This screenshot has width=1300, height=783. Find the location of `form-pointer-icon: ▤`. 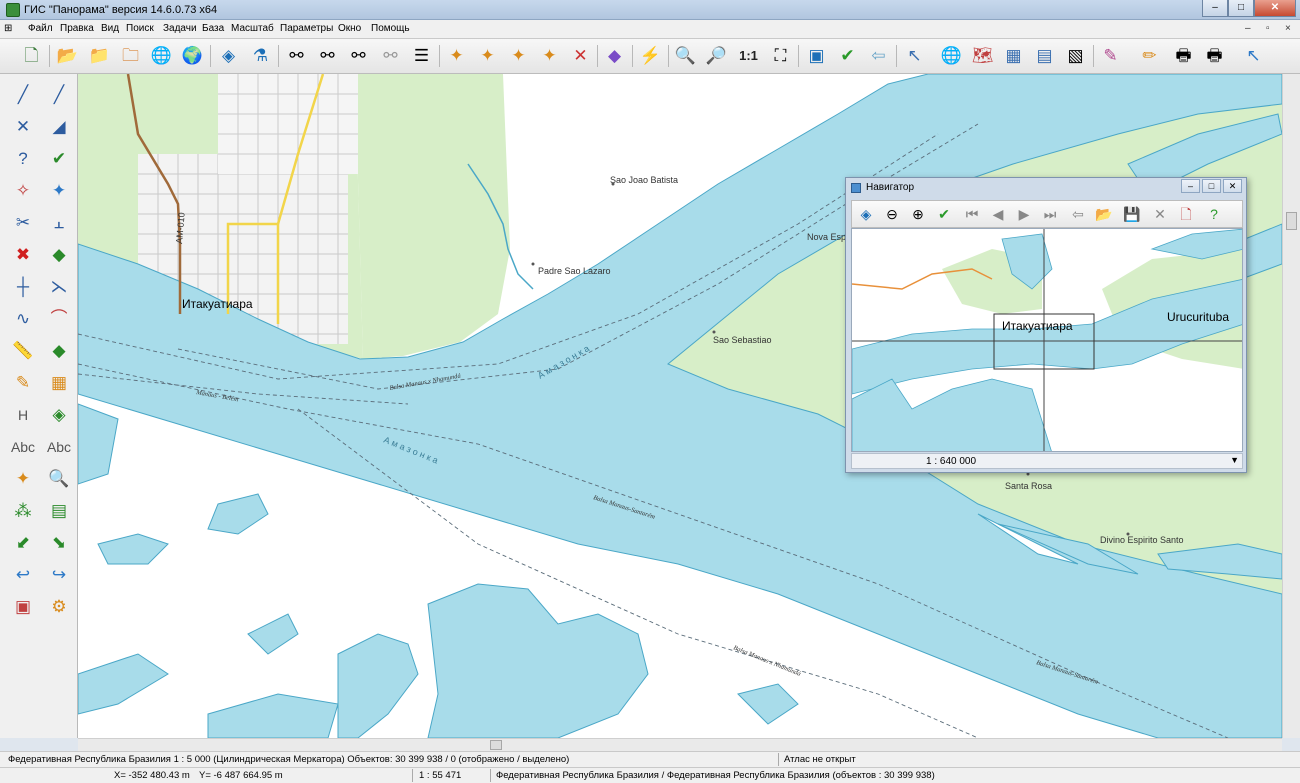

form-pointer-icon: ▤ is located at coordinates (1044, 56).